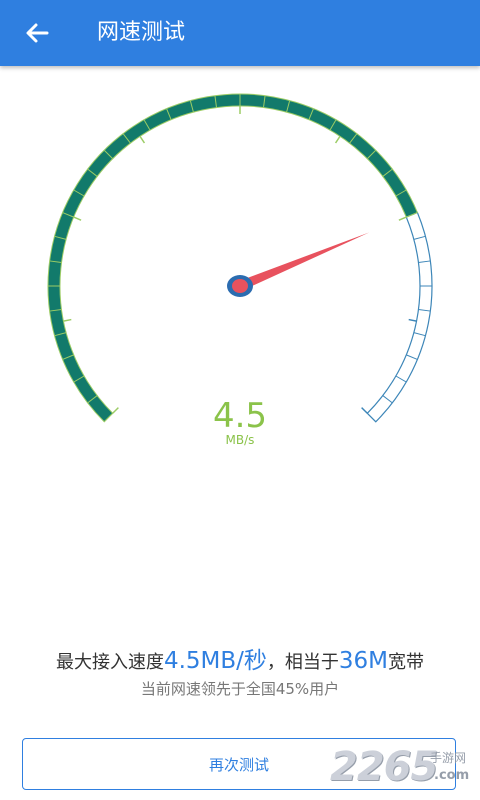 This screenshot has height=800, width=480. Describe the element at coordinates (452, 775) in the screenshot. I see `watermark-com: .com` at that location.